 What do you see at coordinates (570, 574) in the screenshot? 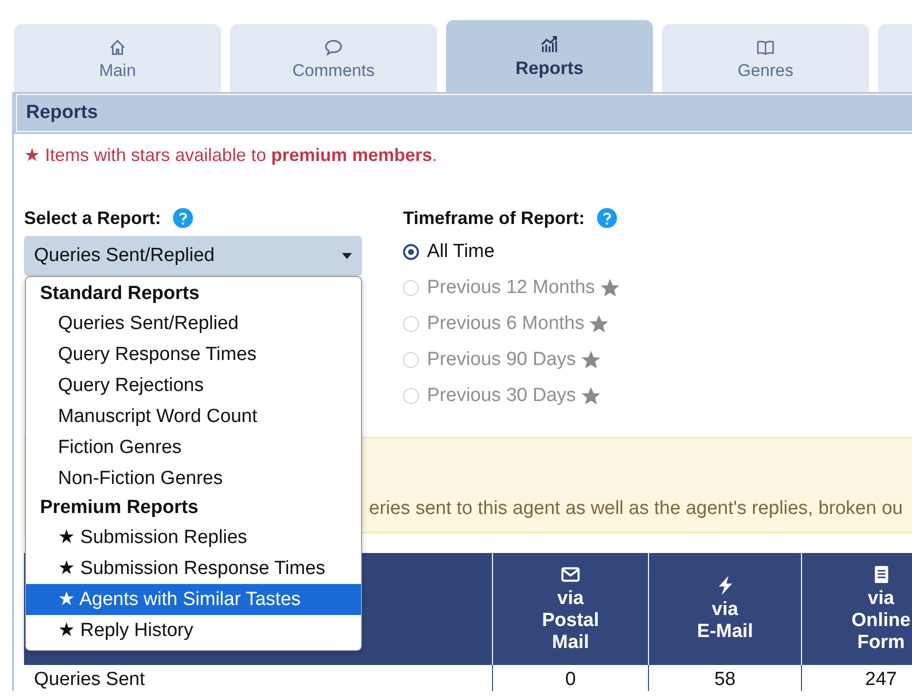
I see `envelope-icon` at bounding box center [570, 574].